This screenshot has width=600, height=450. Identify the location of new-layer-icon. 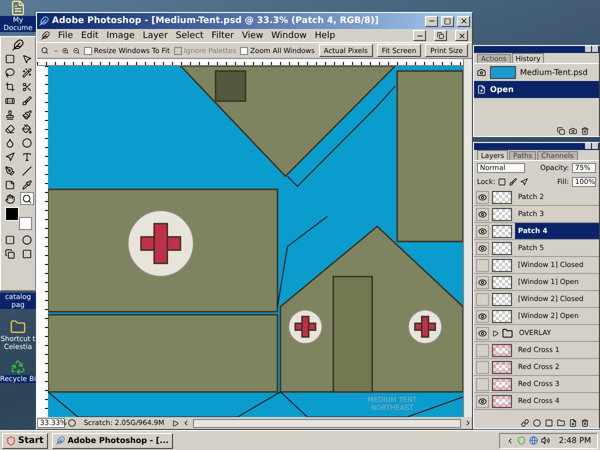
(573, 422).